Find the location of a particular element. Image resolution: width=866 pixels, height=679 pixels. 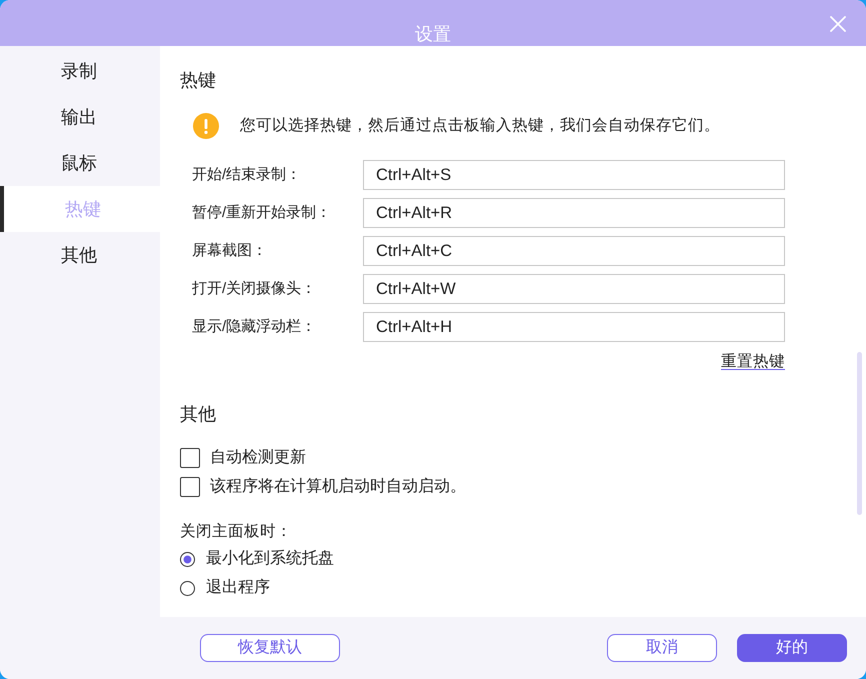

dialog-button: 恢复默认 is located at coordinates (270, 648).